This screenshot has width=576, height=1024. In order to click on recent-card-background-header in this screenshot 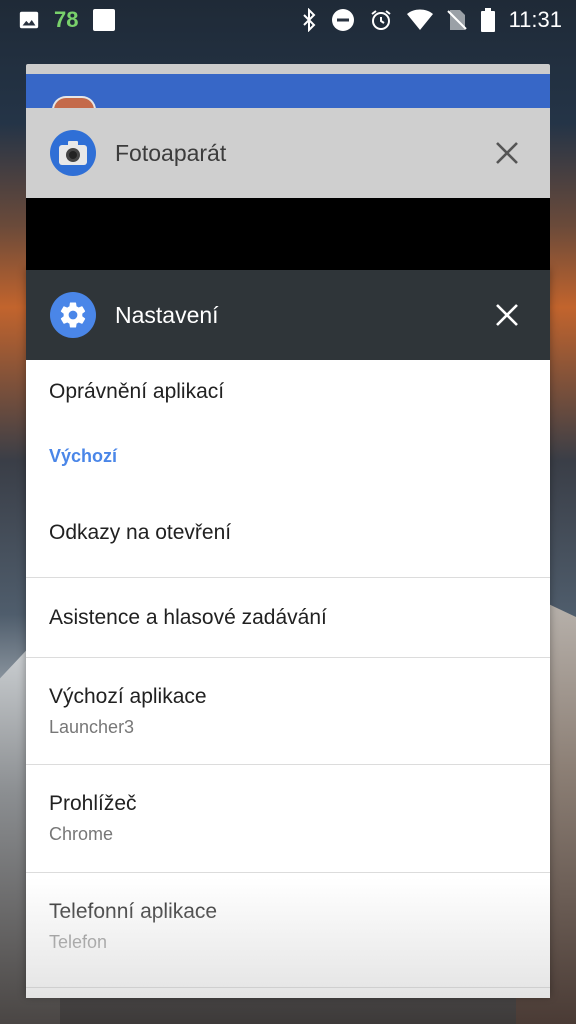, I will do `click(288, 91)`.